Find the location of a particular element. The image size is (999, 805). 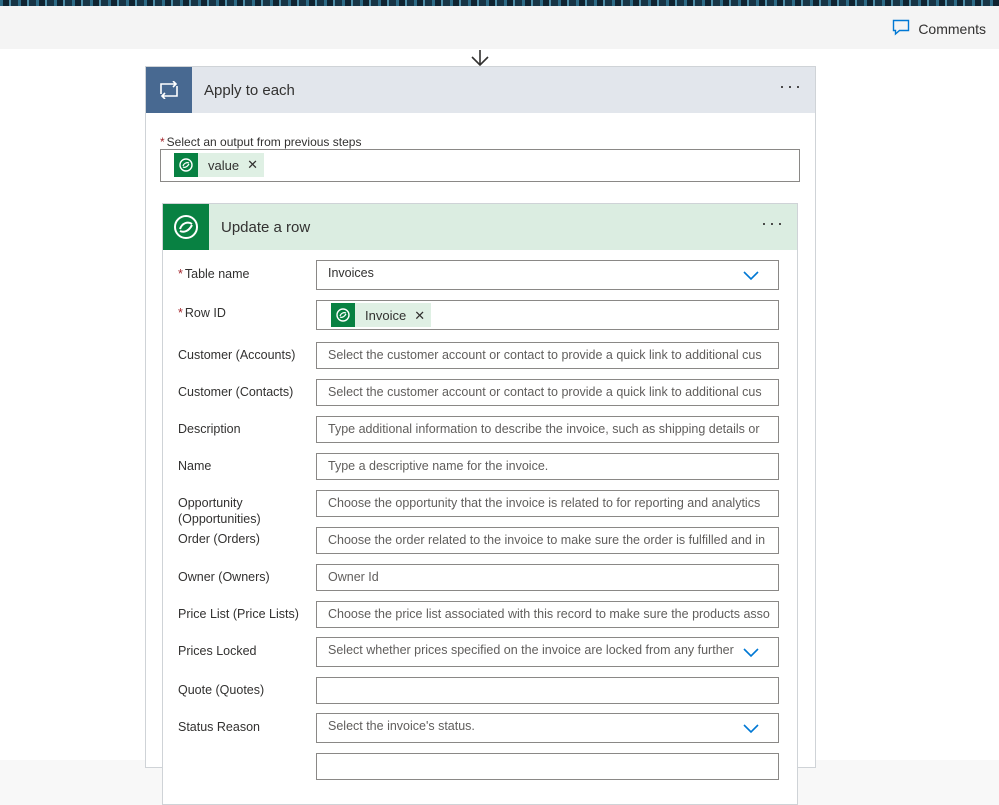

value-token: value ✕ is located at coordinates (219, 165).